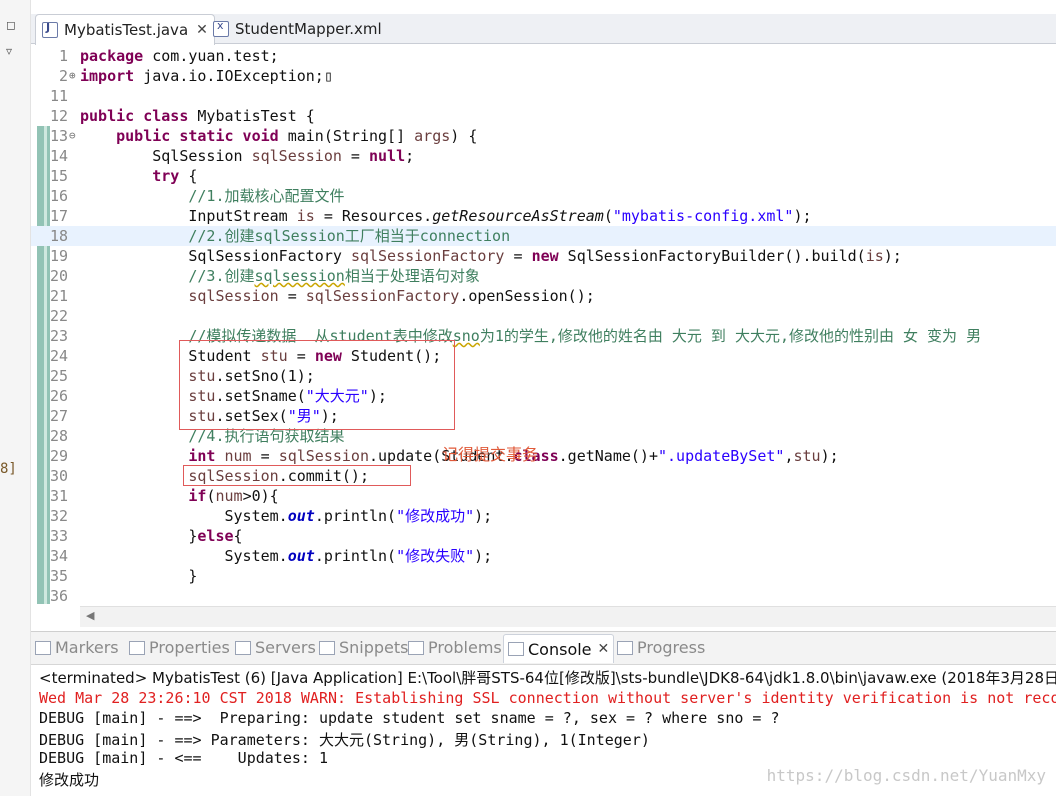  What do you see at coordinates (543, 316) in the screenshot?
I see `code-line: 22` at bounding box center [543, 316].